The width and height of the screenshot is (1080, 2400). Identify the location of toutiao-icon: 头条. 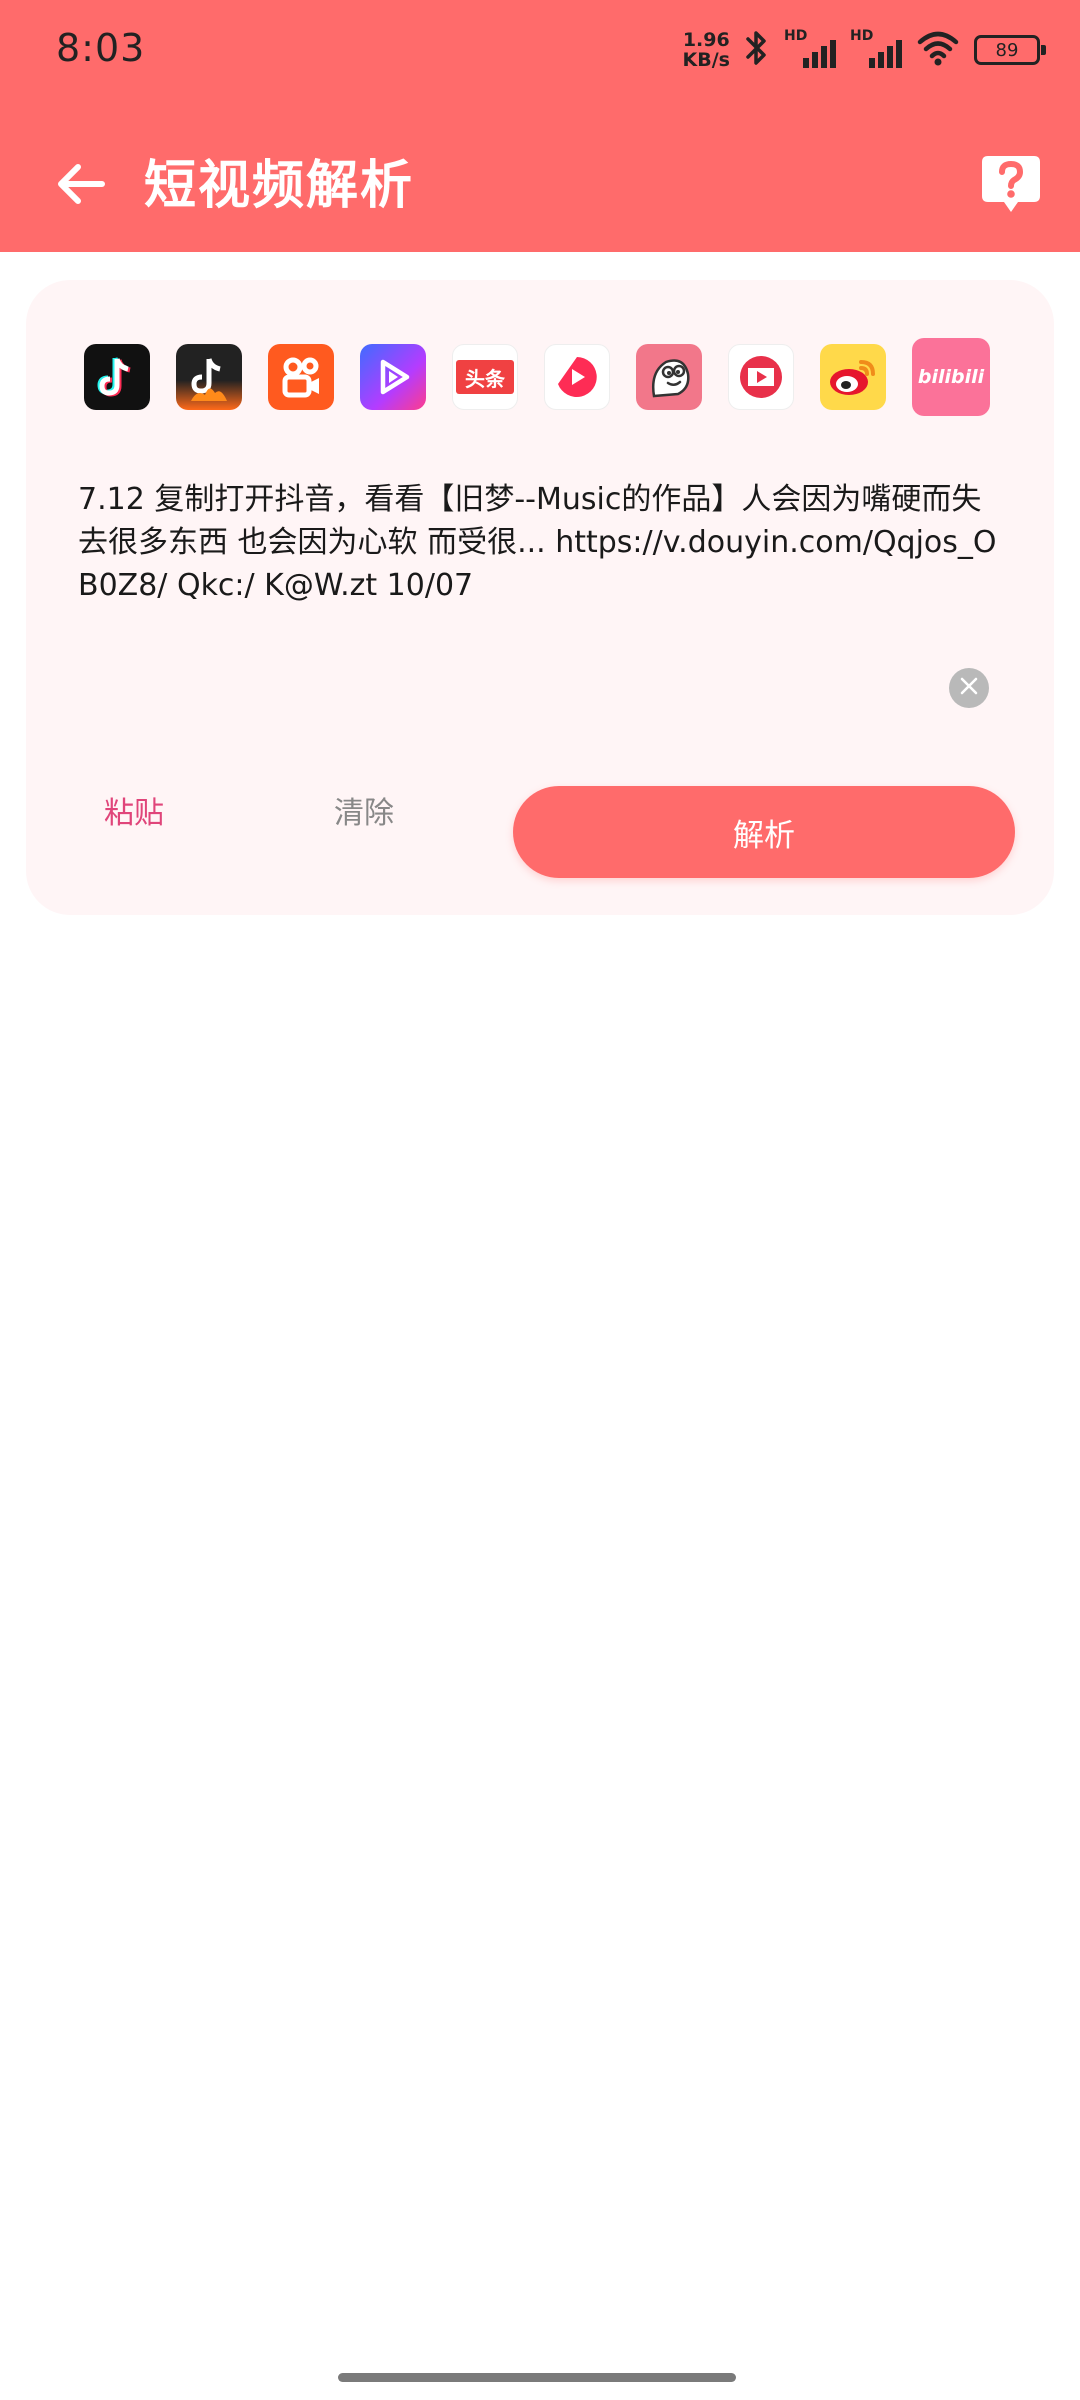
(485, 377).